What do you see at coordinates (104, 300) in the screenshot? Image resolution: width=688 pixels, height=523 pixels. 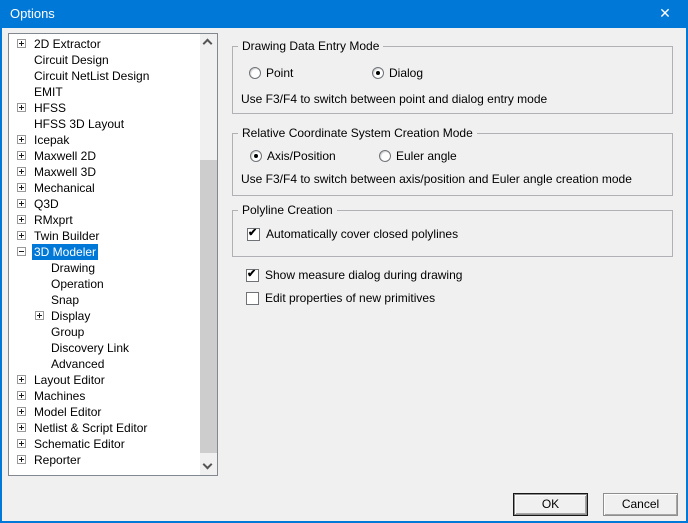 I see `tree-item: Snap` at bounding box center [104, 300].